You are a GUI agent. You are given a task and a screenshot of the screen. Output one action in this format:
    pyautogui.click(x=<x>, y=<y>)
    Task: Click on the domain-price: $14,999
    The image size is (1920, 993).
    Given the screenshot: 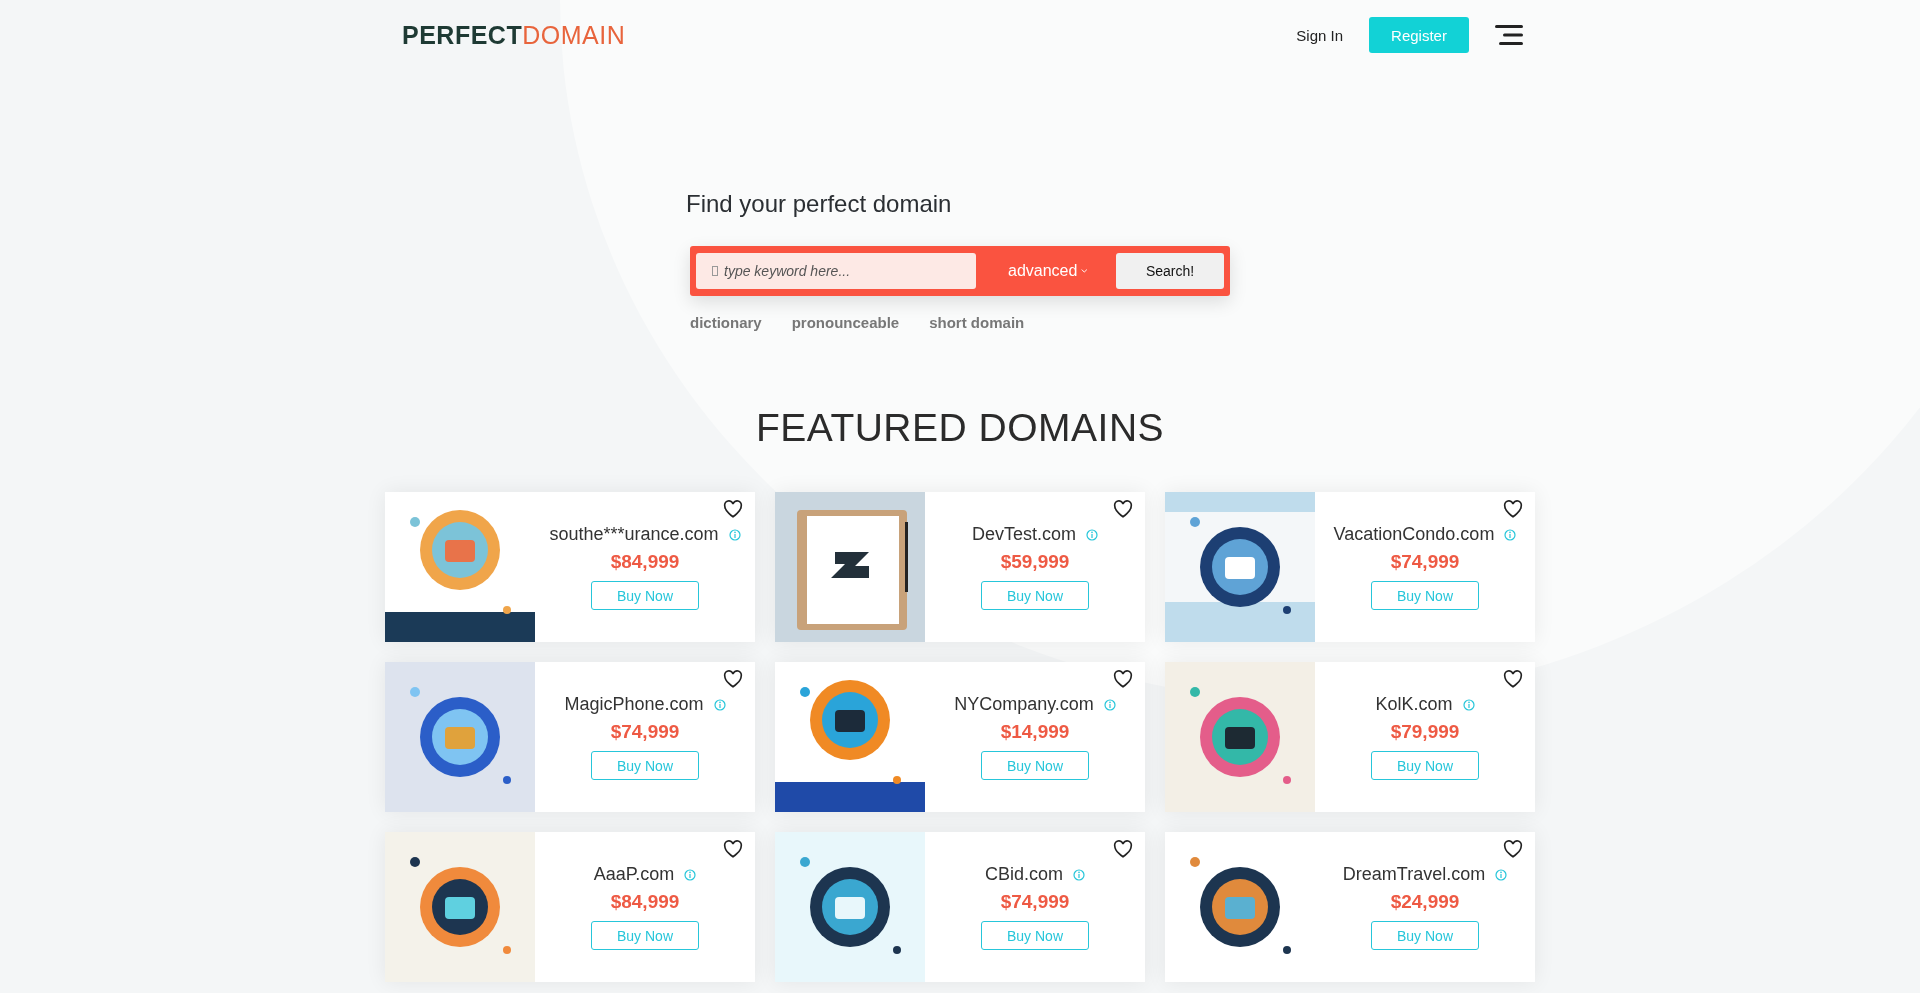 What is the action you would take?
    pyautogui.click(x=1035, y=732)
    